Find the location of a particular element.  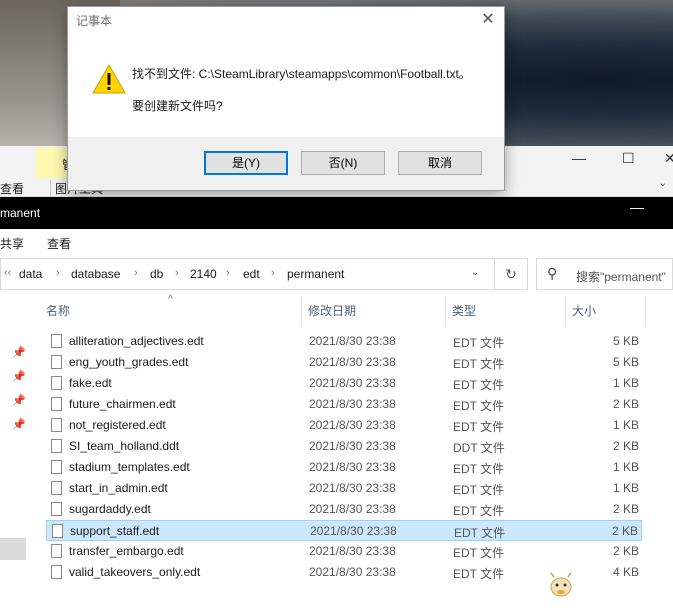

breadcrumb-data: data is located at coordinates (30, 274).